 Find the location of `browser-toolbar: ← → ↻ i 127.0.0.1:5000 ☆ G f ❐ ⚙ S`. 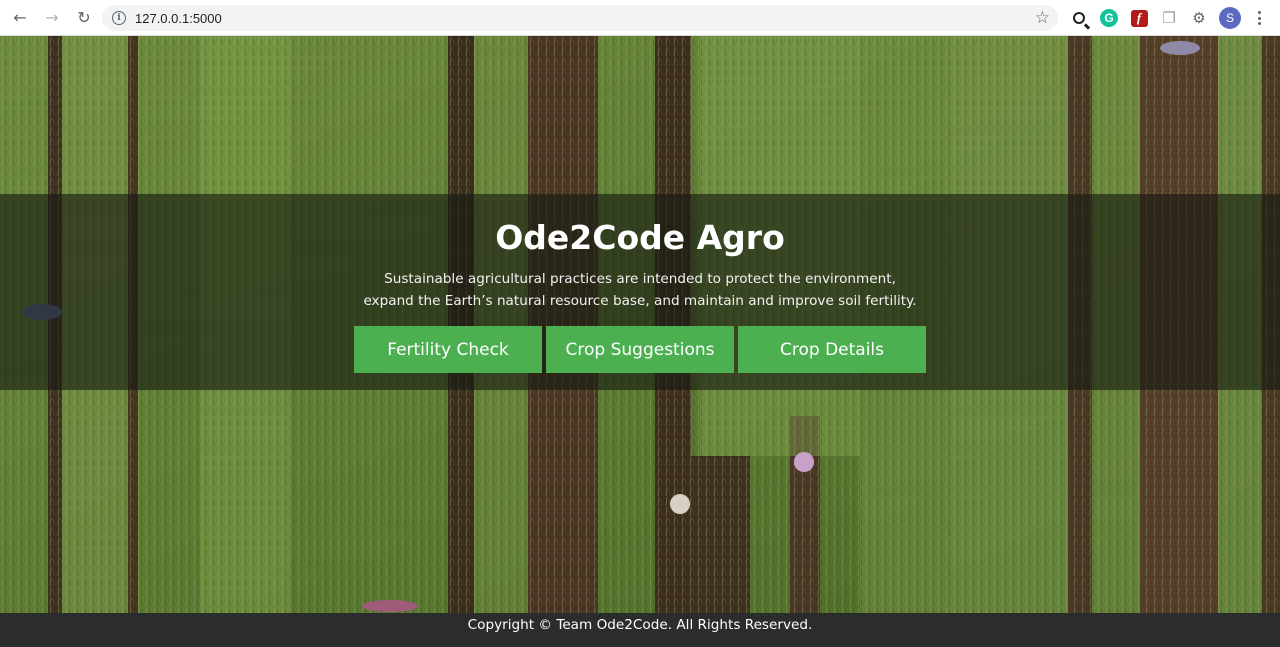

browser-toolbar: ← → ↻ i 127.0.0.1:5000 ☆ G f ❐ ⚙ S is located at coordinates (640, 18).